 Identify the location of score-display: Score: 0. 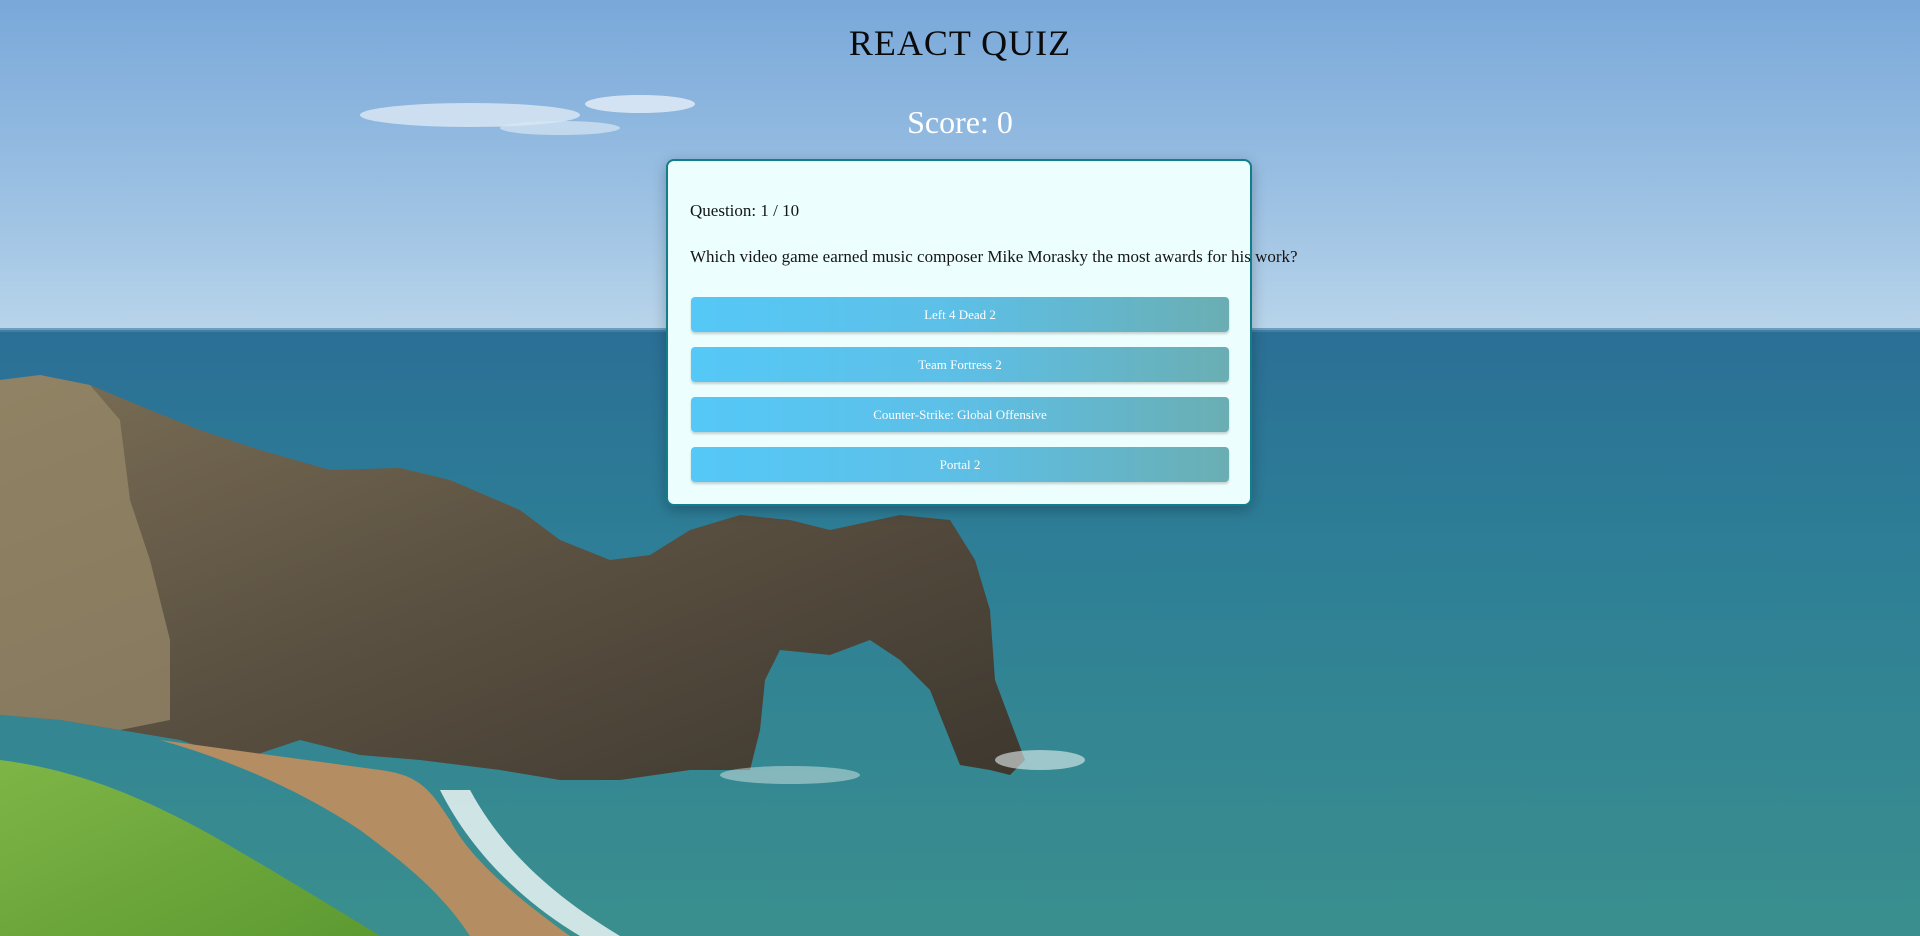
(960, 122).